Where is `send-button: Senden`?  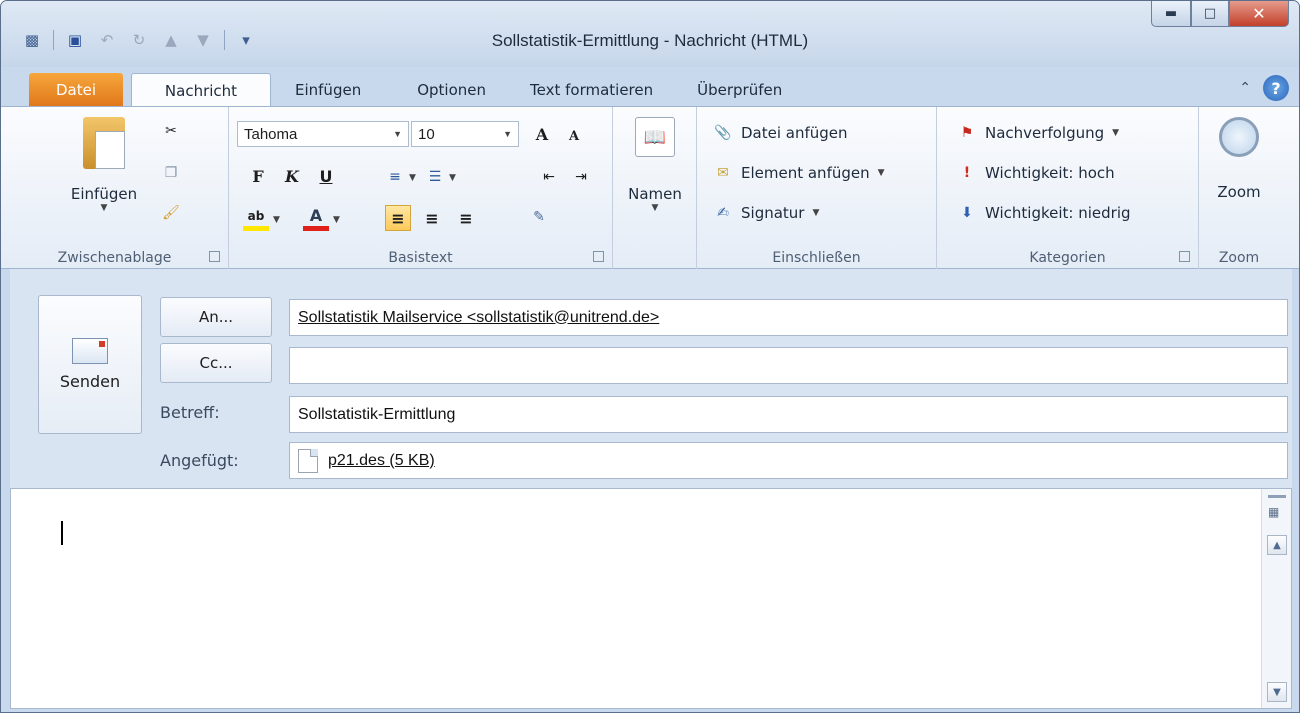 send-button: Senden is located at coordinates (90, 364).